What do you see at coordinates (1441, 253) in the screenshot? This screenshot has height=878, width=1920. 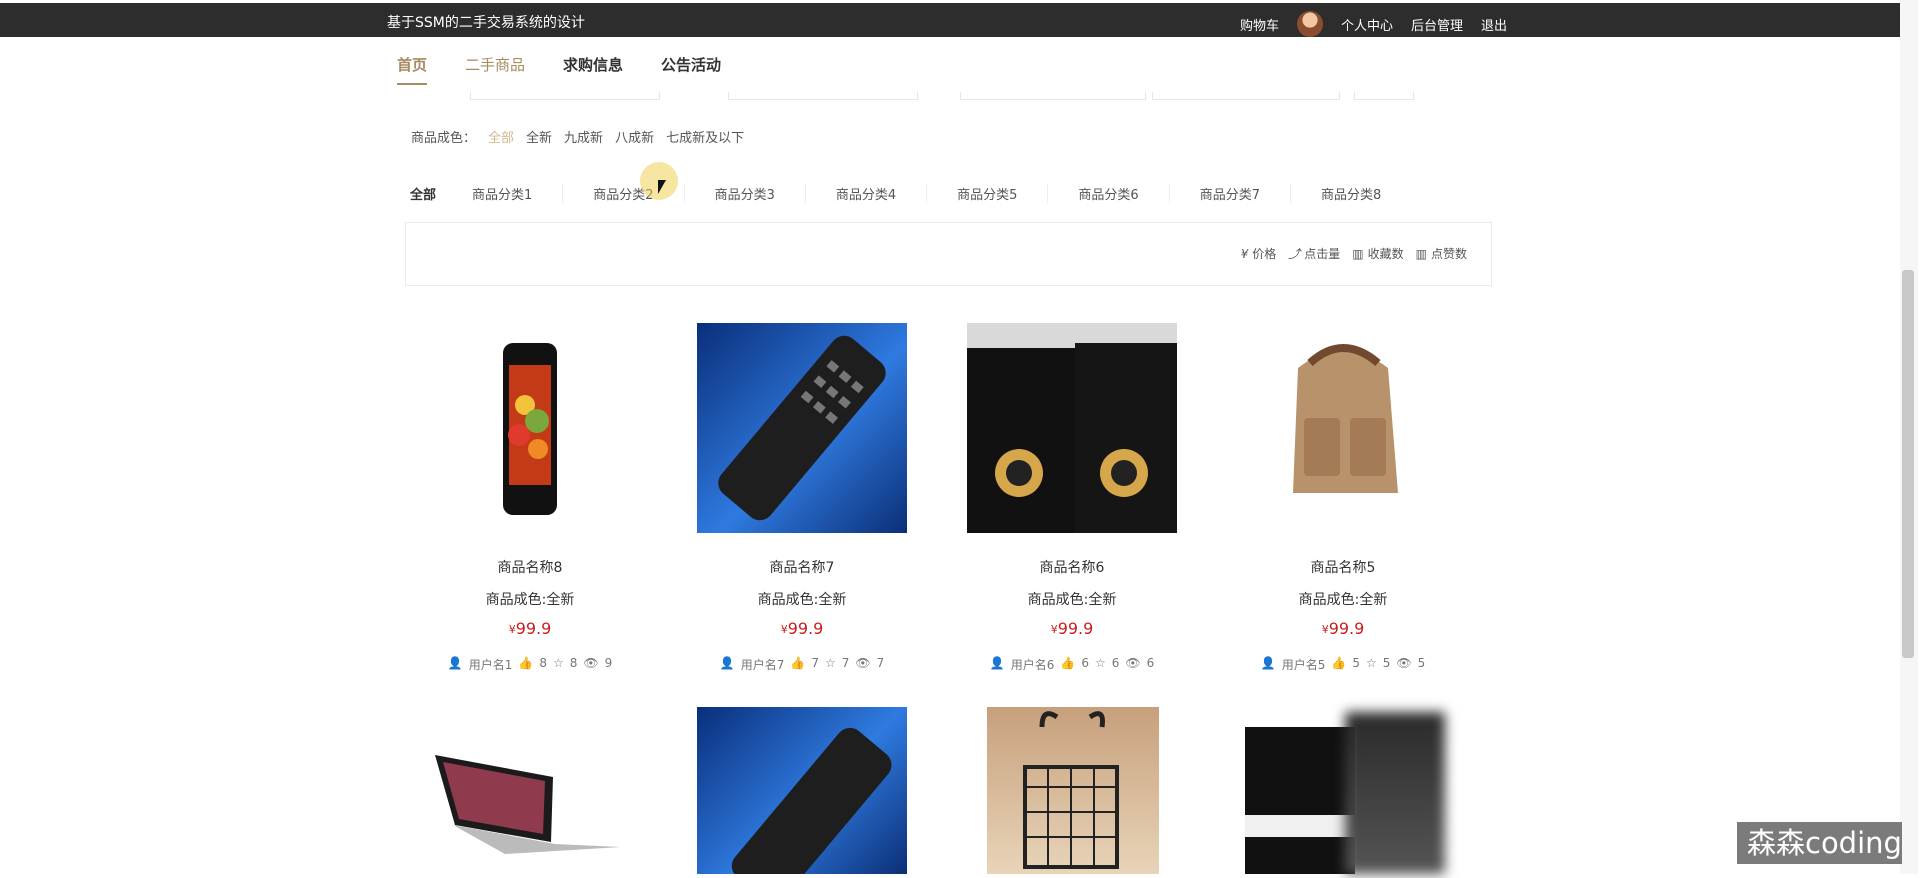 I see `sort-likes: ▥ 点赞数` at bounding box center [1441, 253].